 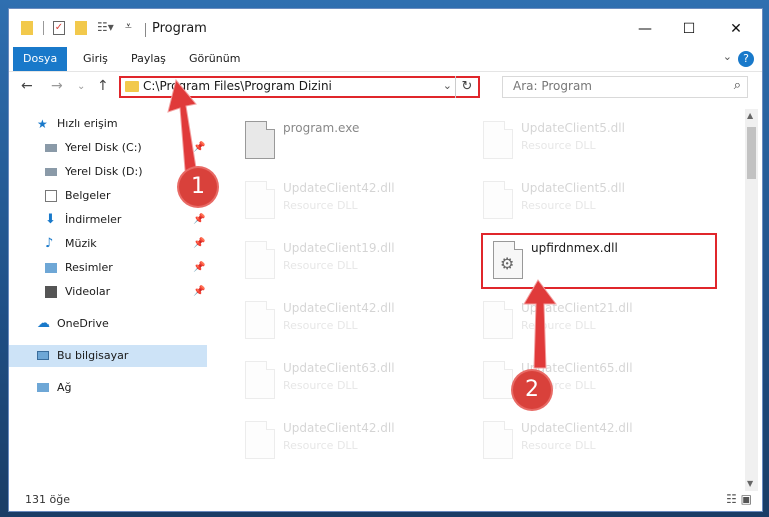 What do you see at coordinates (736, 29) in the screenshot?
I see `close-button: ✕` at bounding box center [736, 29].